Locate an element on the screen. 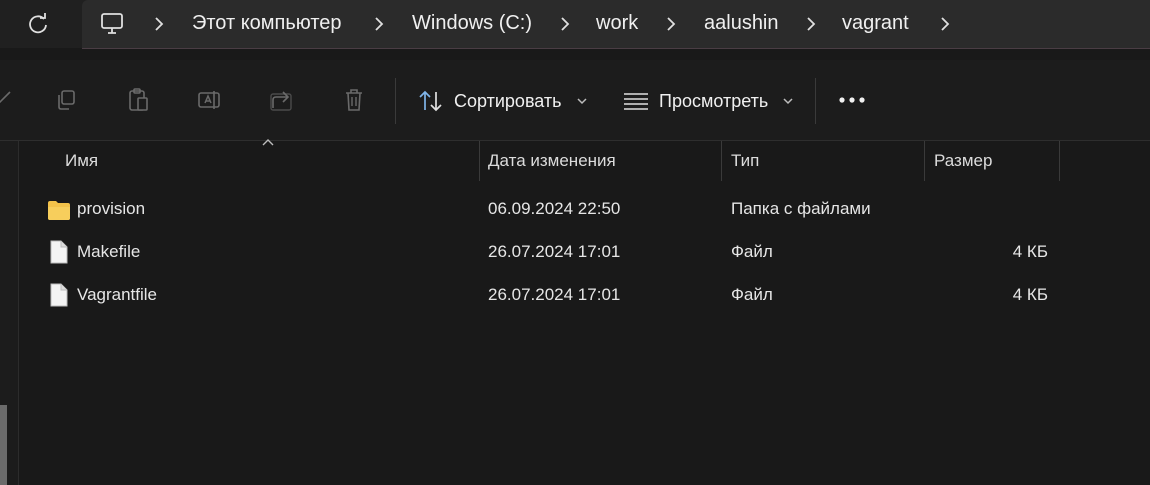 This screenshot has width=1150, height=485. trash-icon is located at coordinates (354, 100).